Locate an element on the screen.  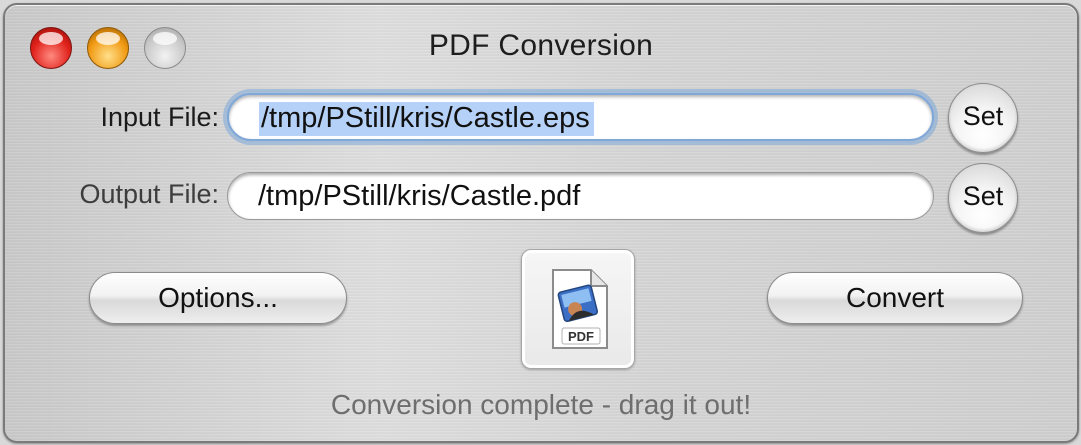
pdf-document-icon: PDF is located at coordinates (580, 309).